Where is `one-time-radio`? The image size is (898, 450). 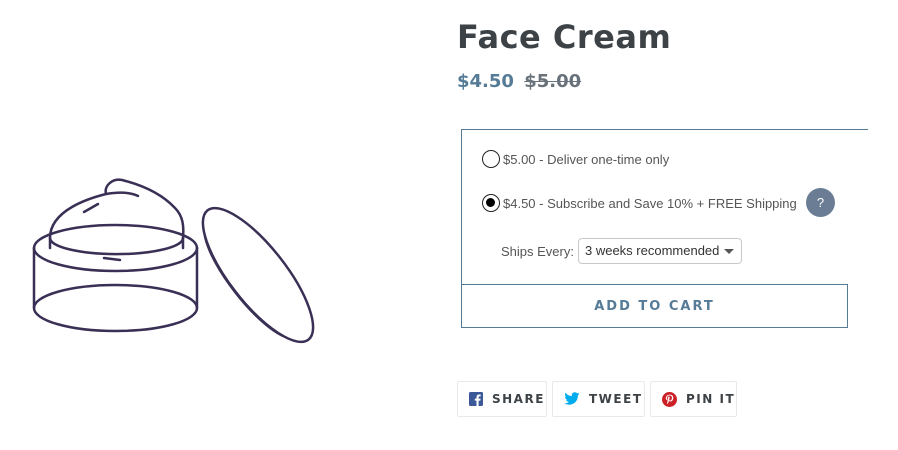 one-time-radio is located at coordinates (491, 159).